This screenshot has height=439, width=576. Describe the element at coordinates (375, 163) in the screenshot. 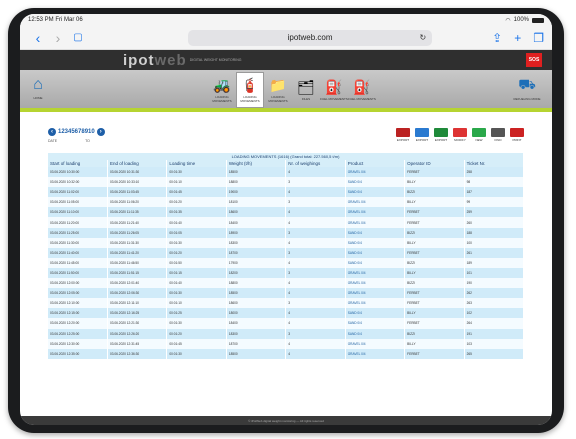

I see `column-header: Product` at that location.